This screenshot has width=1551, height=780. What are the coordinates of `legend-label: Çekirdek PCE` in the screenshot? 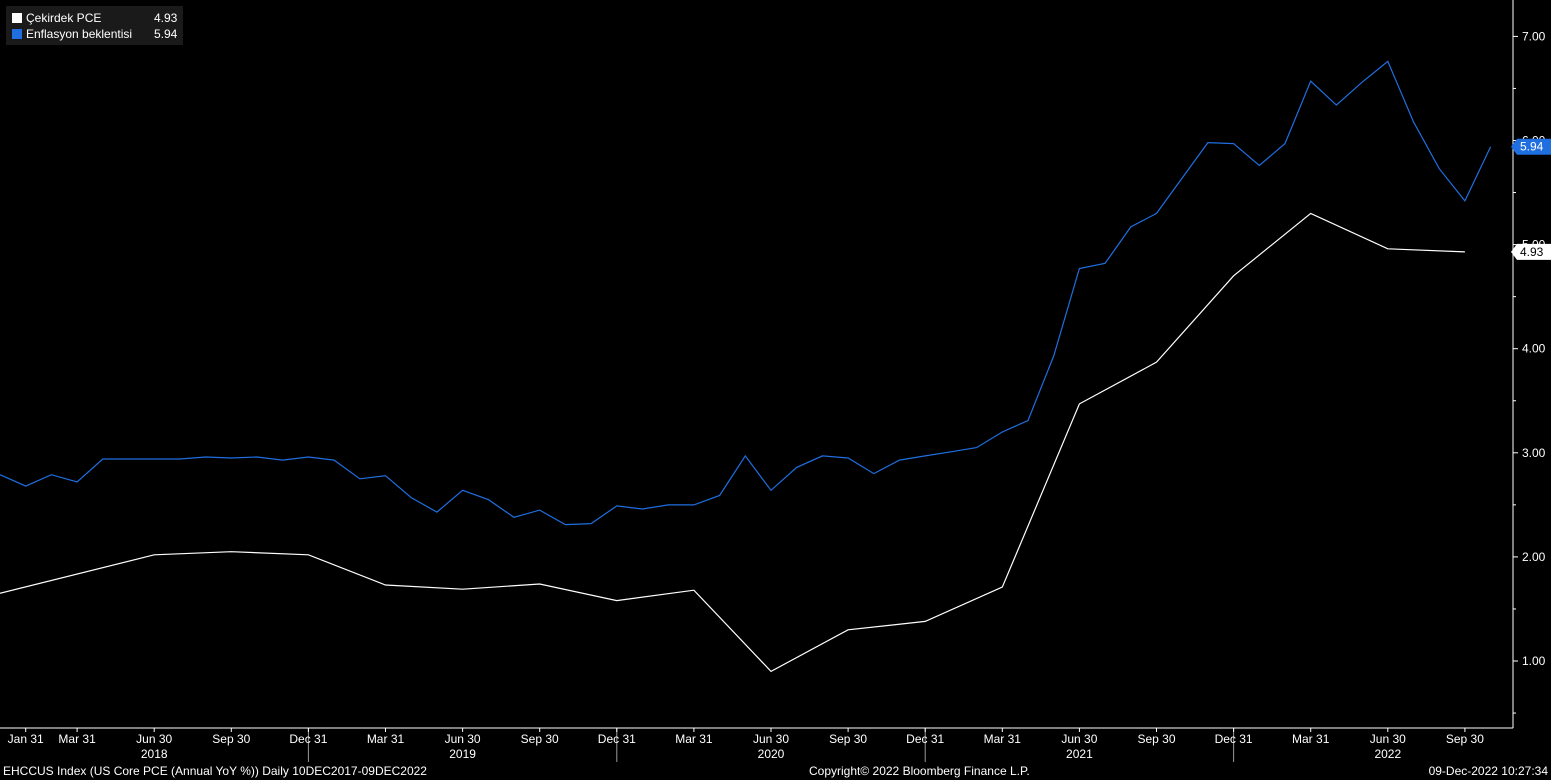 It's located at (64, 18).